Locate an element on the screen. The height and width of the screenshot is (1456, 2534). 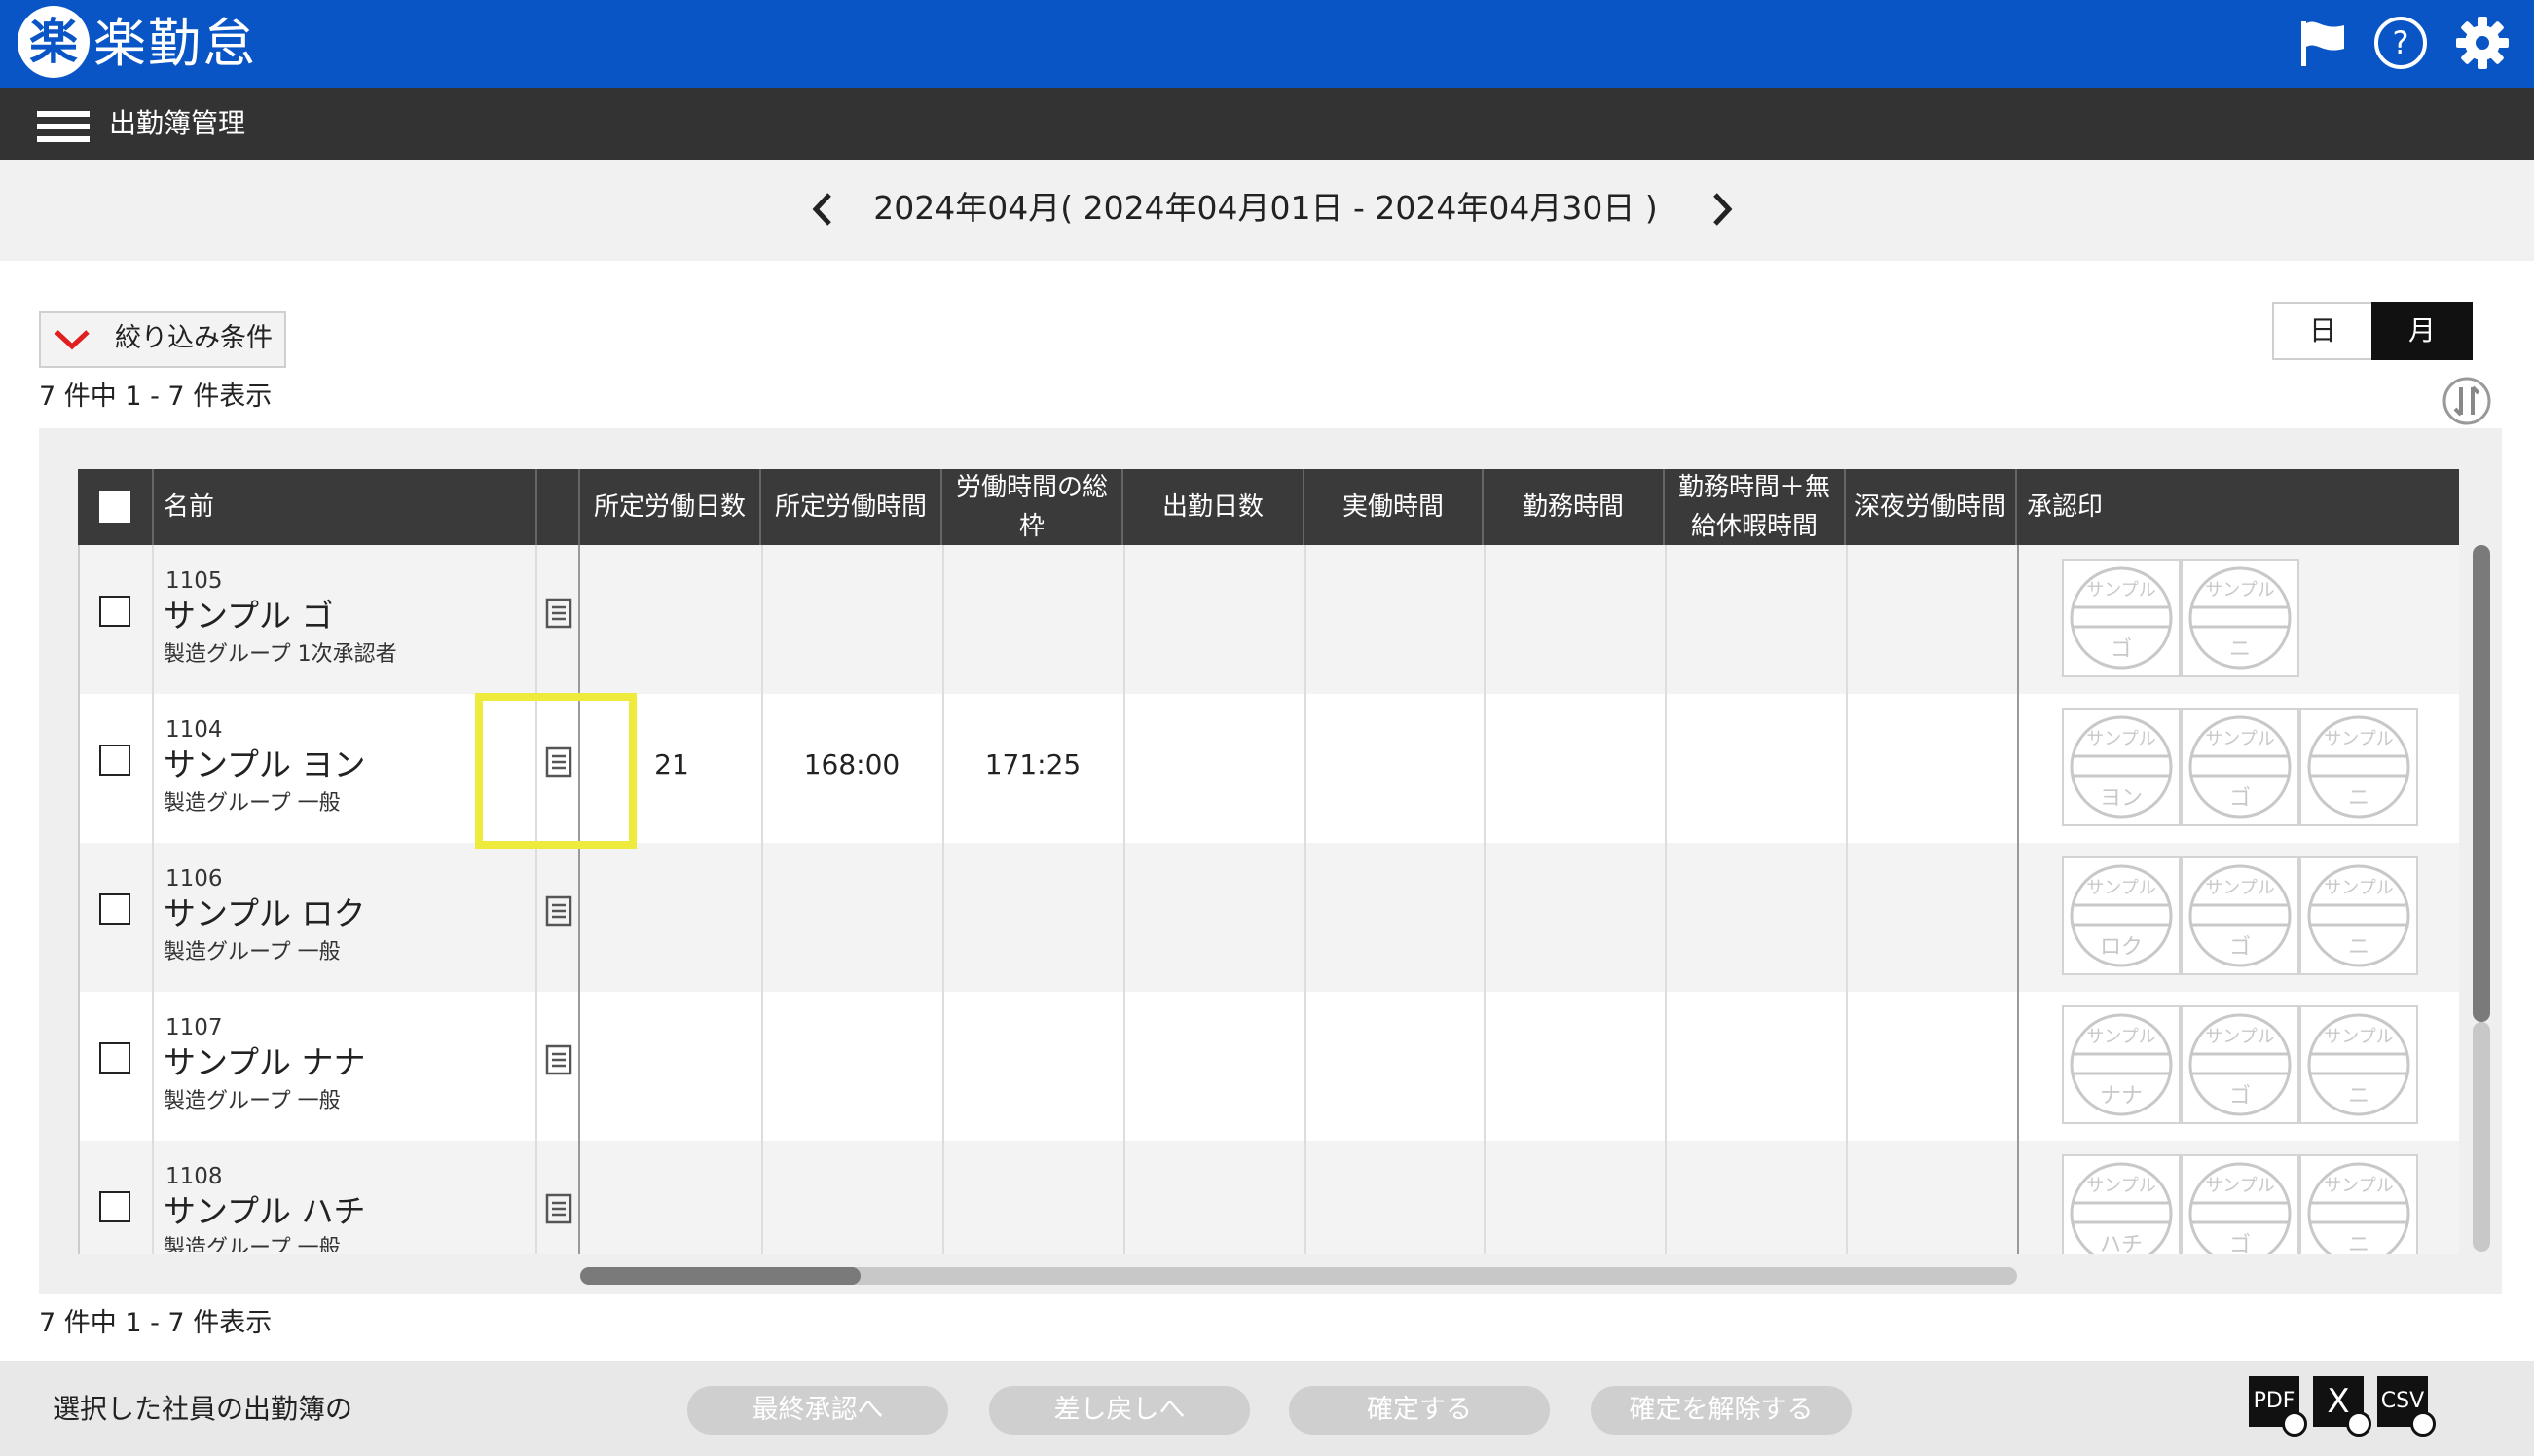
unconfirm-button: 確定を解除する is located at coordinates (1722, 1410).